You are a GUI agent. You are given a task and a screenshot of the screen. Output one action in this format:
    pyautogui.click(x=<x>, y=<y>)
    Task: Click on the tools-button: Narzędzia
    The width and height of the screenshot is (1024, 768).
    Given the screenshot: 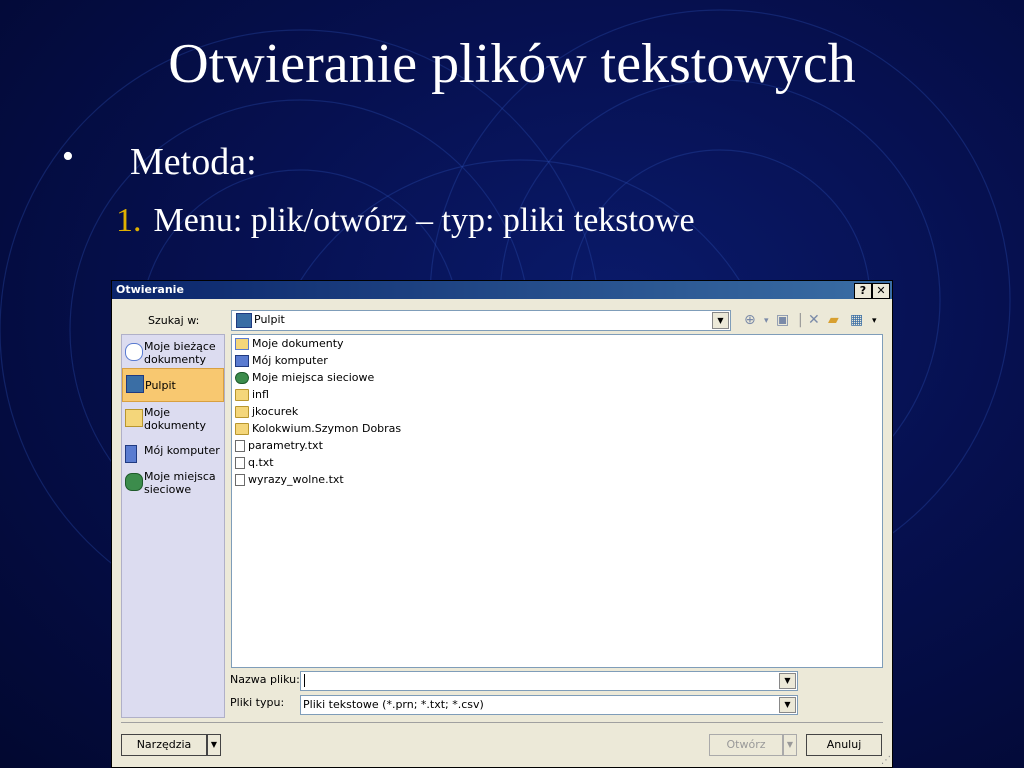 What is the action you would take?
    pyautogui.click(x=164, y=745)
    